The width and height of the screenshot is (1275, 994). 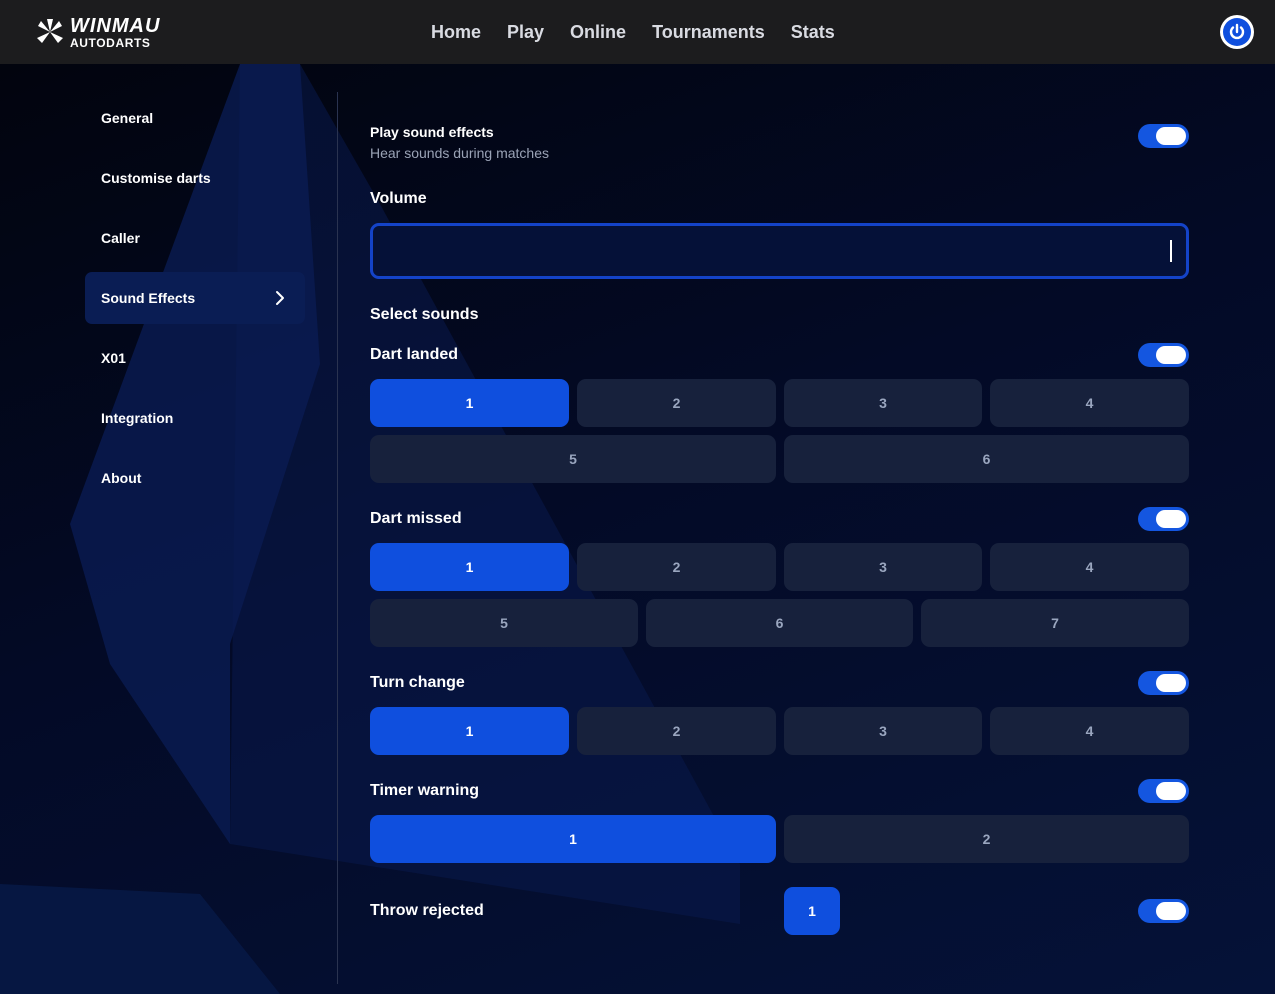 I want to click on turn-change-option-2: 2, so click(x=676, y=731).